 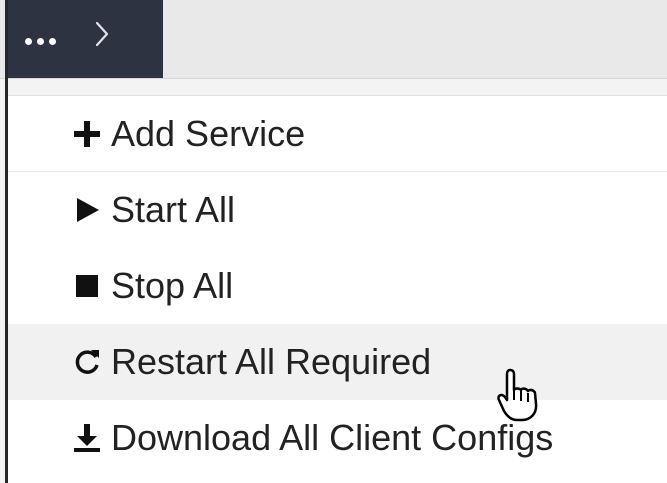 I want to click on plus-icon, so click(x=87, y=134).